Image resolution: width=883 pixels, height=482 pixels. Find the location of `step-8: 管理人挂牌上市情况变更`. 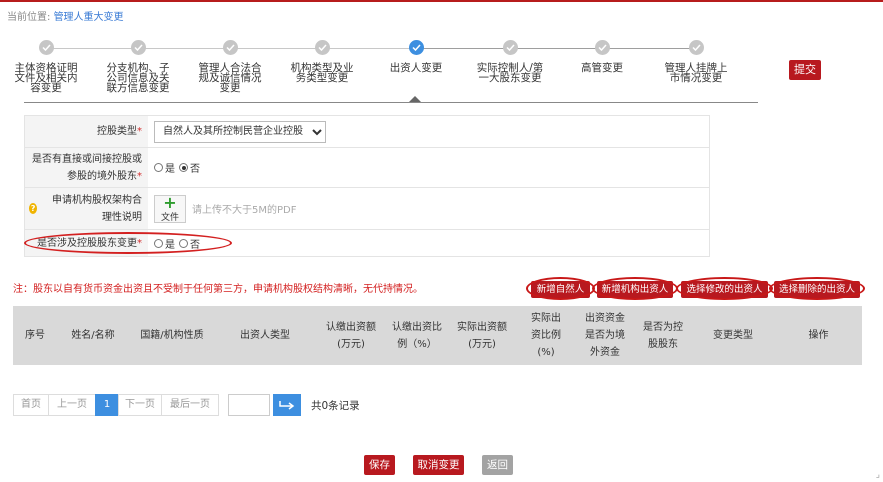

step-8: 管理人挂牌上市情况变更 is located at coordinates (696, 61).